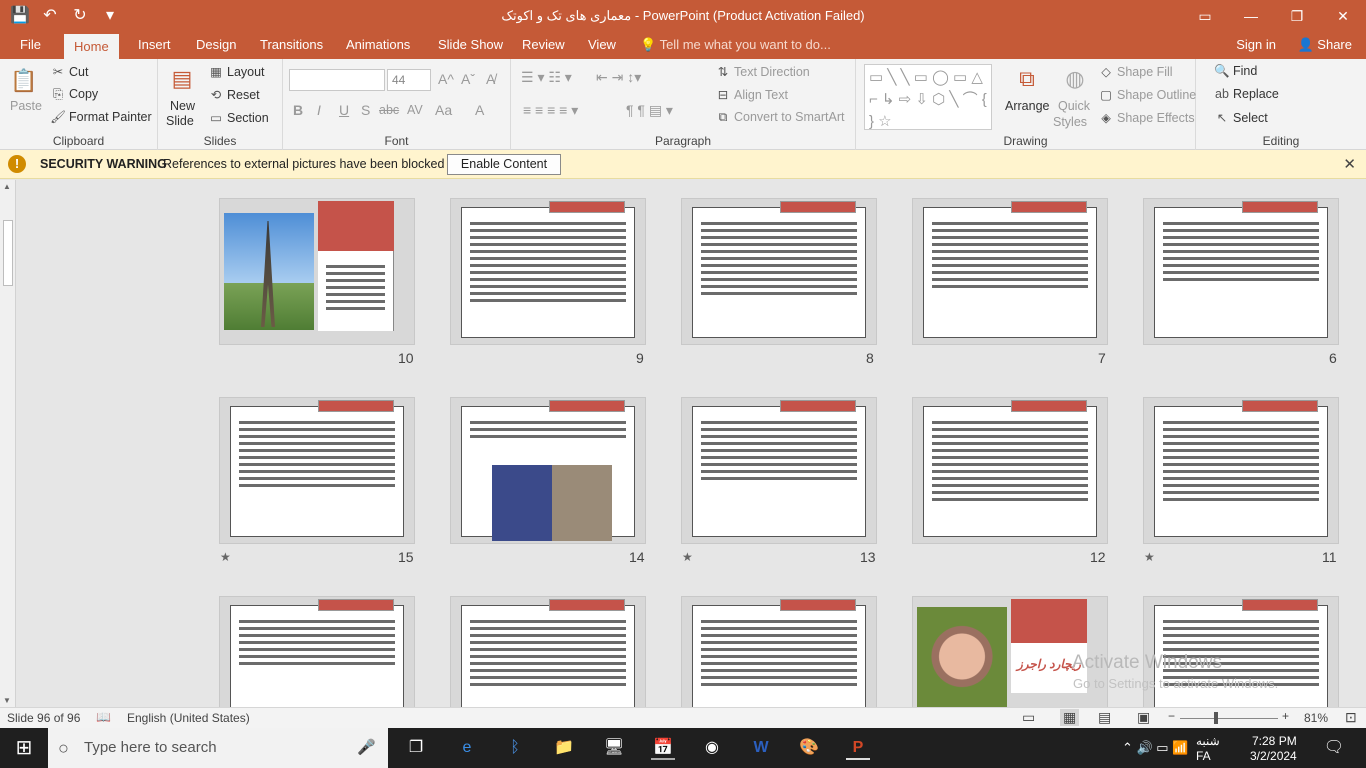  What do you see at coordinates (1216, 718) in the screenshot?
I see `zoom-slider-thumb` at bounding box center [1216, 718].